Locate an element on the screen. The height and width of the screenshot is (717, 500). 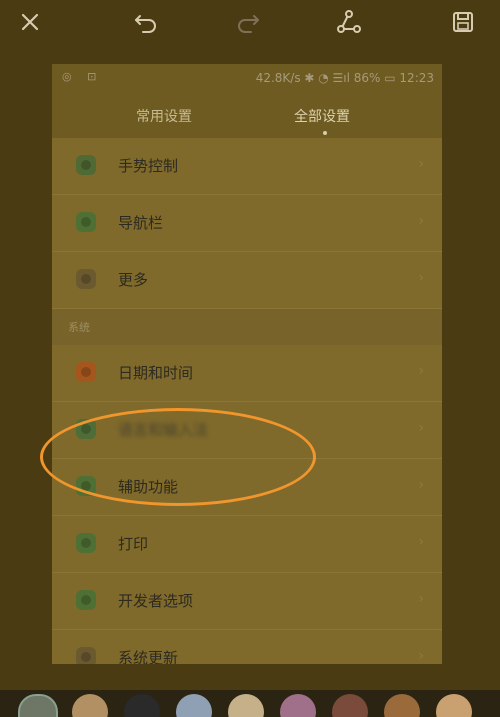
share-icon is located at coordinates (349, 22).